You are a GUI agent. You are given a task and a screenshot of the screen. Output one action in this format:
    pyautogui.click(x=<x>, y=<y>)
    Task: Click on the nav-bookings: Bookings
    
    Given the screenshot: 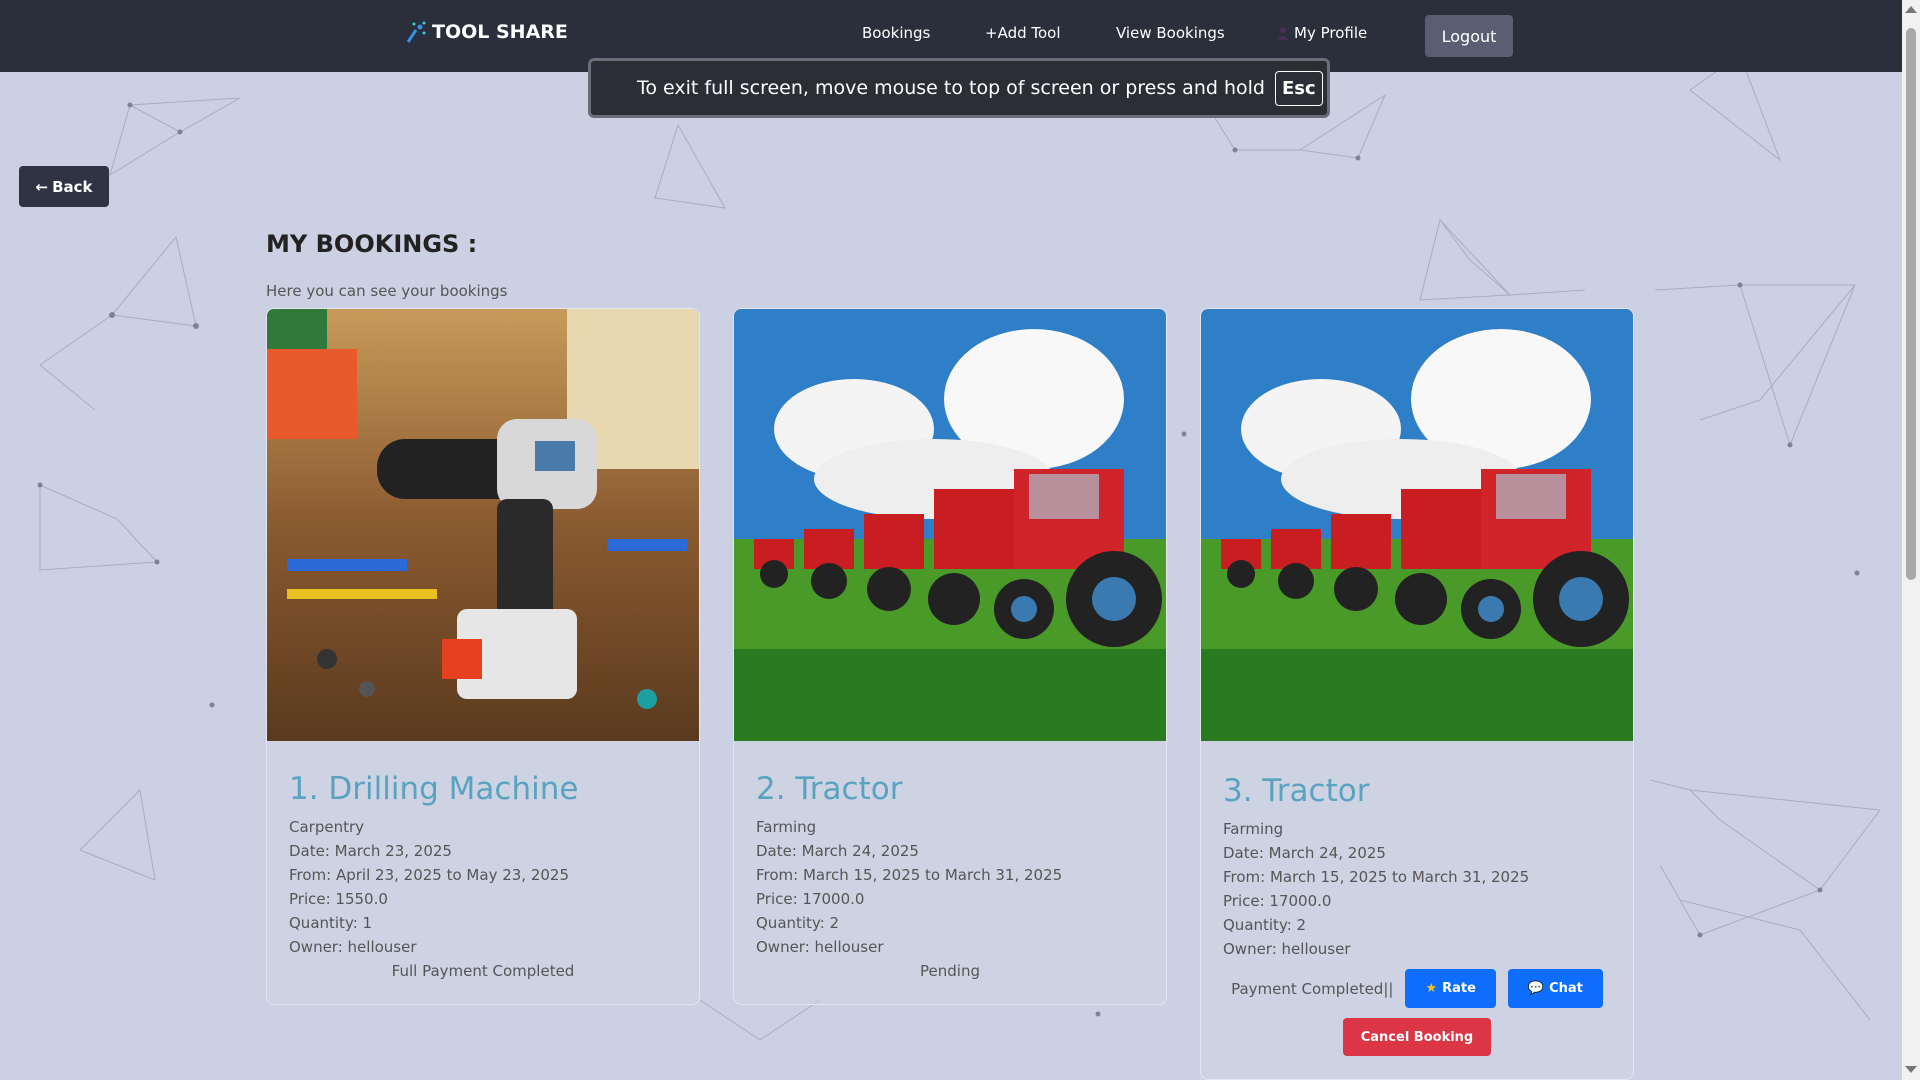 What is the action you would take?
    pyautogui.click(x=896, y=33)
    